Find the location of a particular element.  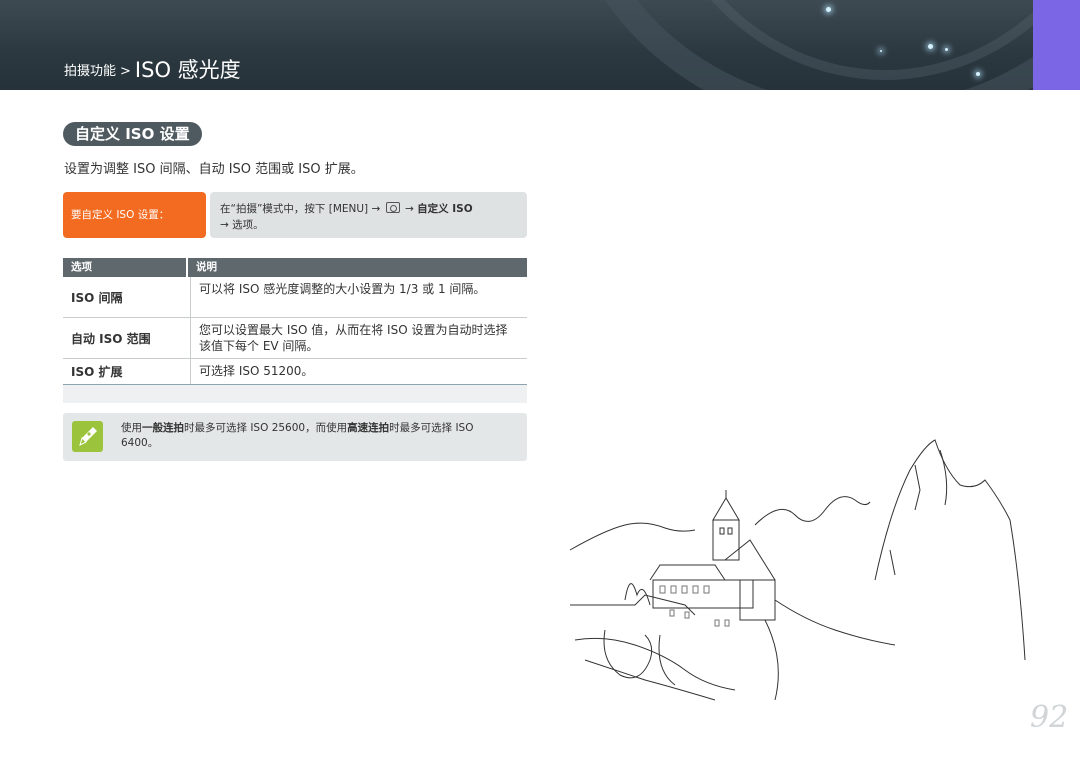

howto-arrow: → is located at coordinates (409, 209).